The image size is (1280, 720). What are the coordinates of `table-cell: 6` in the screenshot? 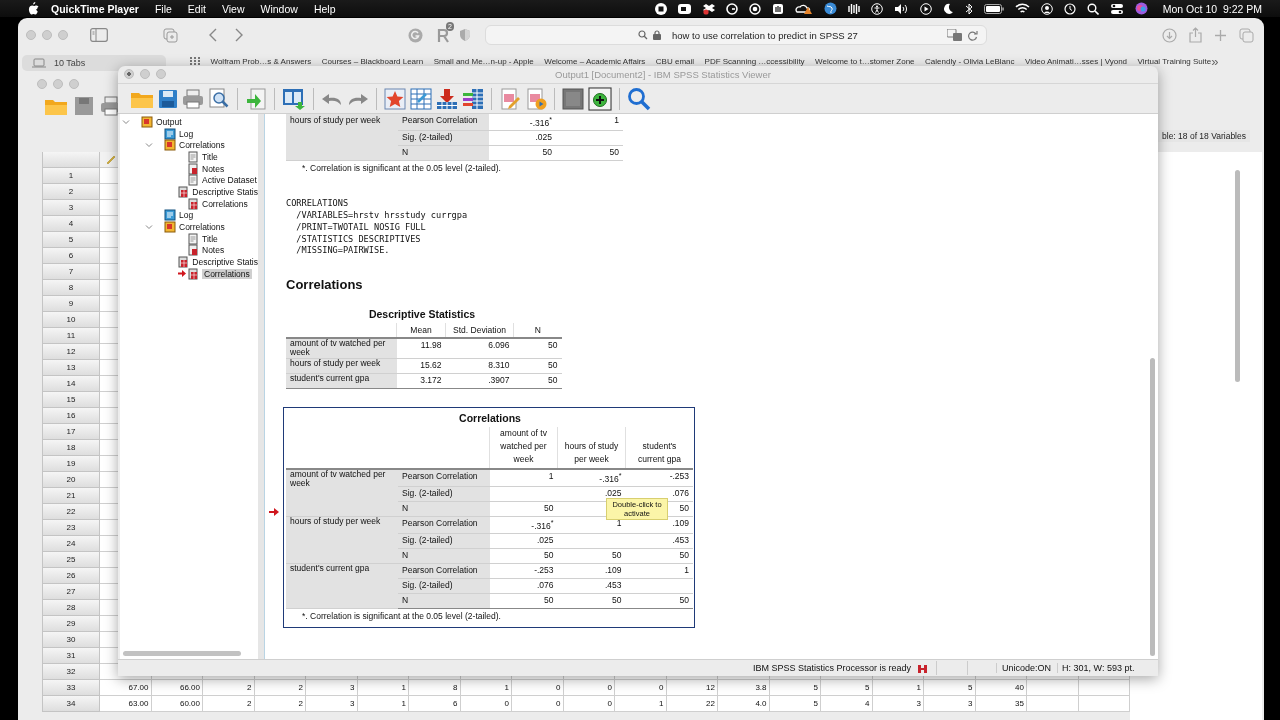 It's located at (435, 704).